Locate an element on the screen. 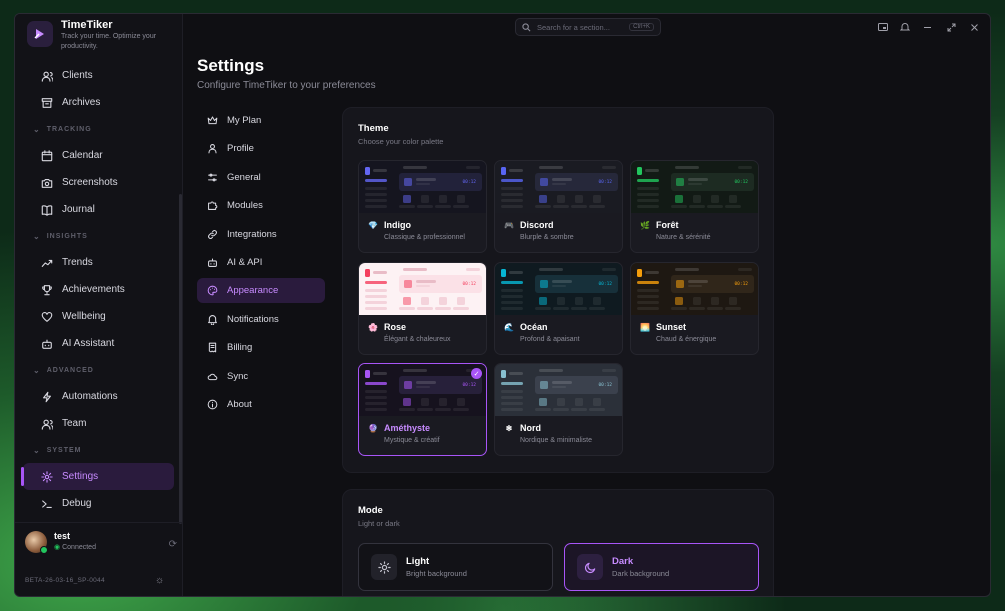 This screenshot has height=611, width=1005. search-input: Search for a section... Ctrl+K is located at coordinates (588, 27).